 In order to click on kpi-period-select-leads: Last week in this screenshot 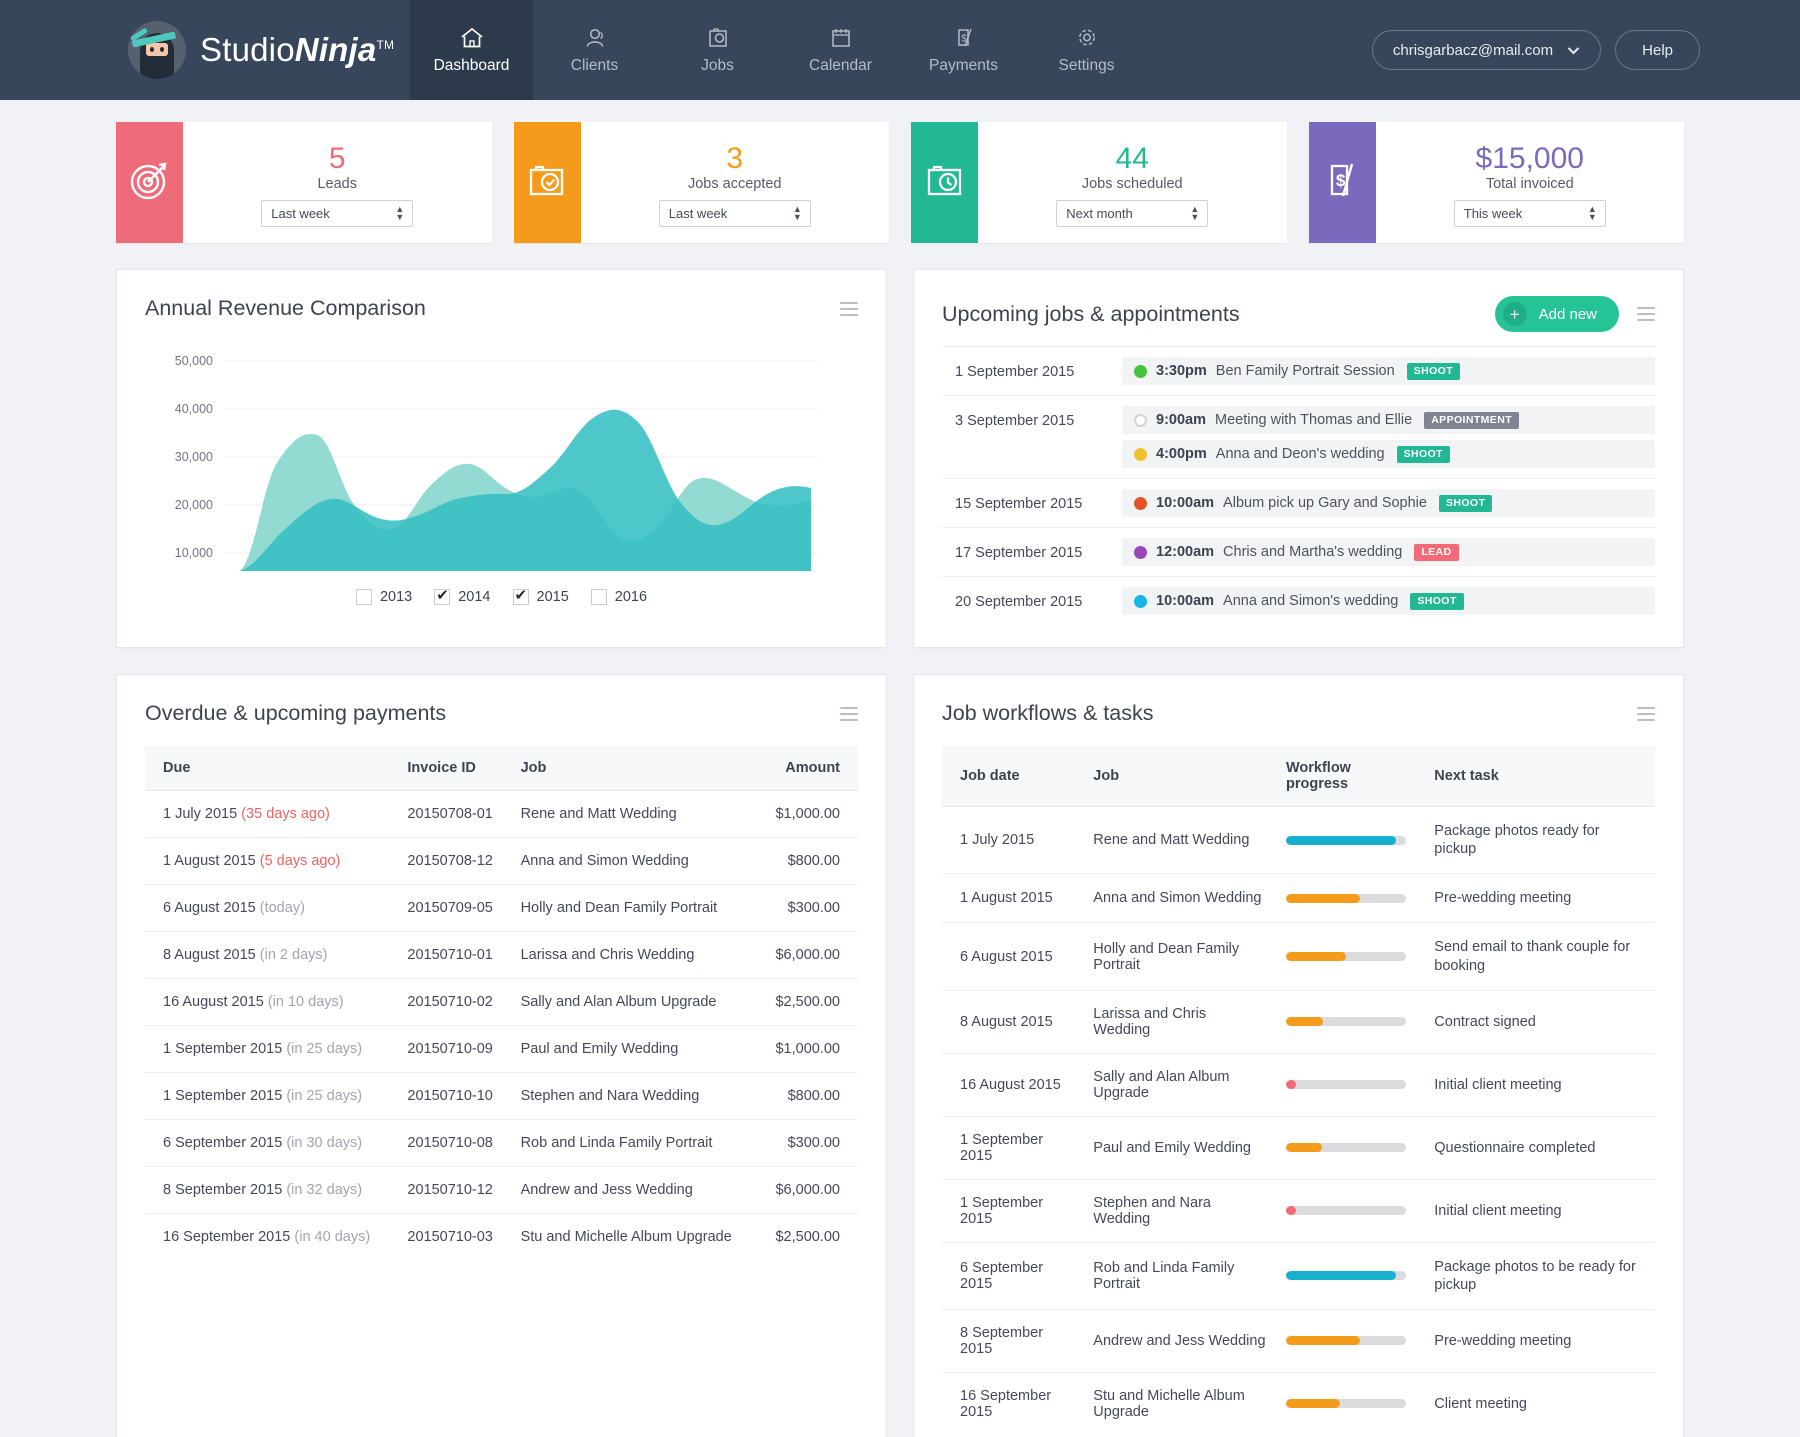, I will do `click(337, 213)`.